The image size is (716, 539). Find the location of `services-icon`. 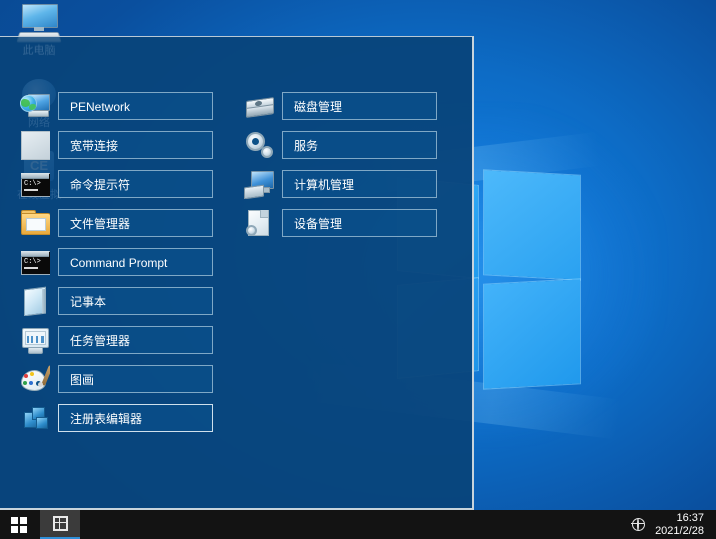

services-icon is located at coordinates (259, 145).